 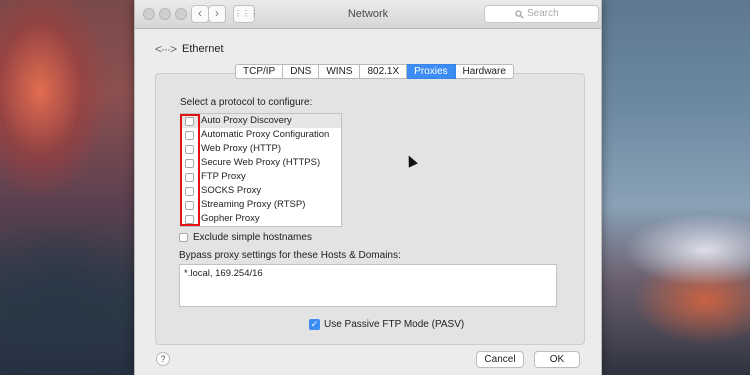 I want to click on protocol-secure-web-proxy-https: Secure Web Proxy (HTTPS), so click(x=261, y=163).